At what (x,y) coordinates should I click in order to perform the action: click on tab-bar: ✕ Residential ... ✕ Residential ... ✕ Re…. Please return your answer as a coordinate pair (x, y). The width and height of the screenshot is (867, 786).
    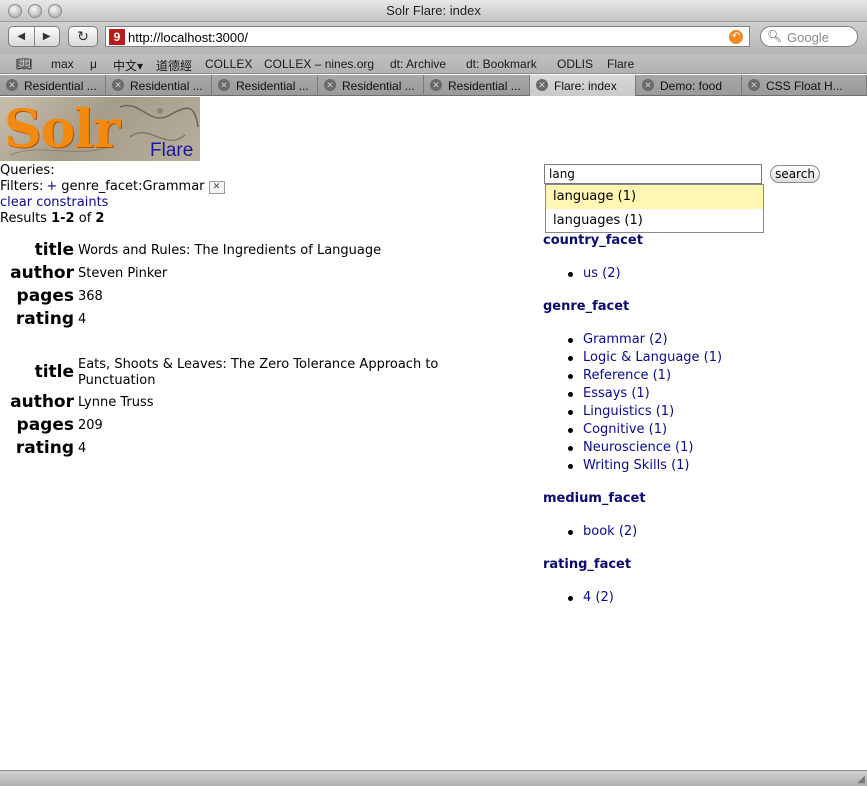
    Looking at the image, I should click on (433, 85).